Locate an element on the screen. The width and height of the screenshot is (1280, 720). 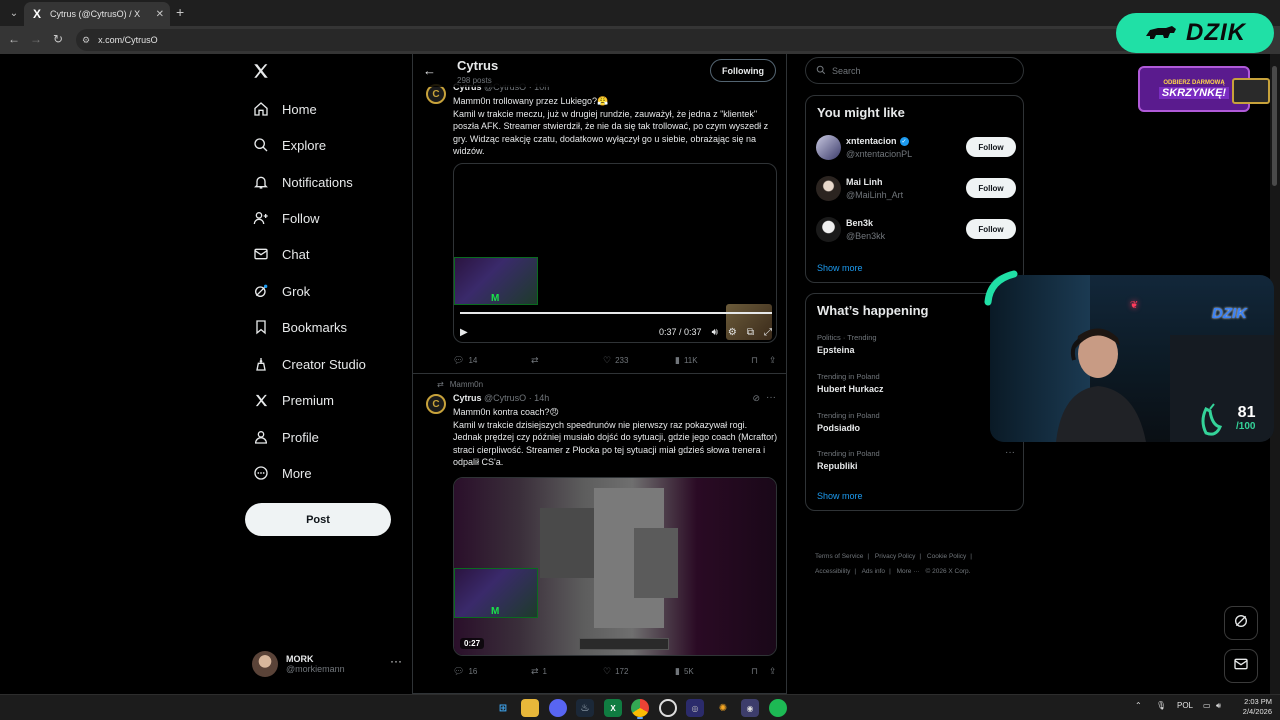
excel-icon: X is located at coordinates (613, 708).